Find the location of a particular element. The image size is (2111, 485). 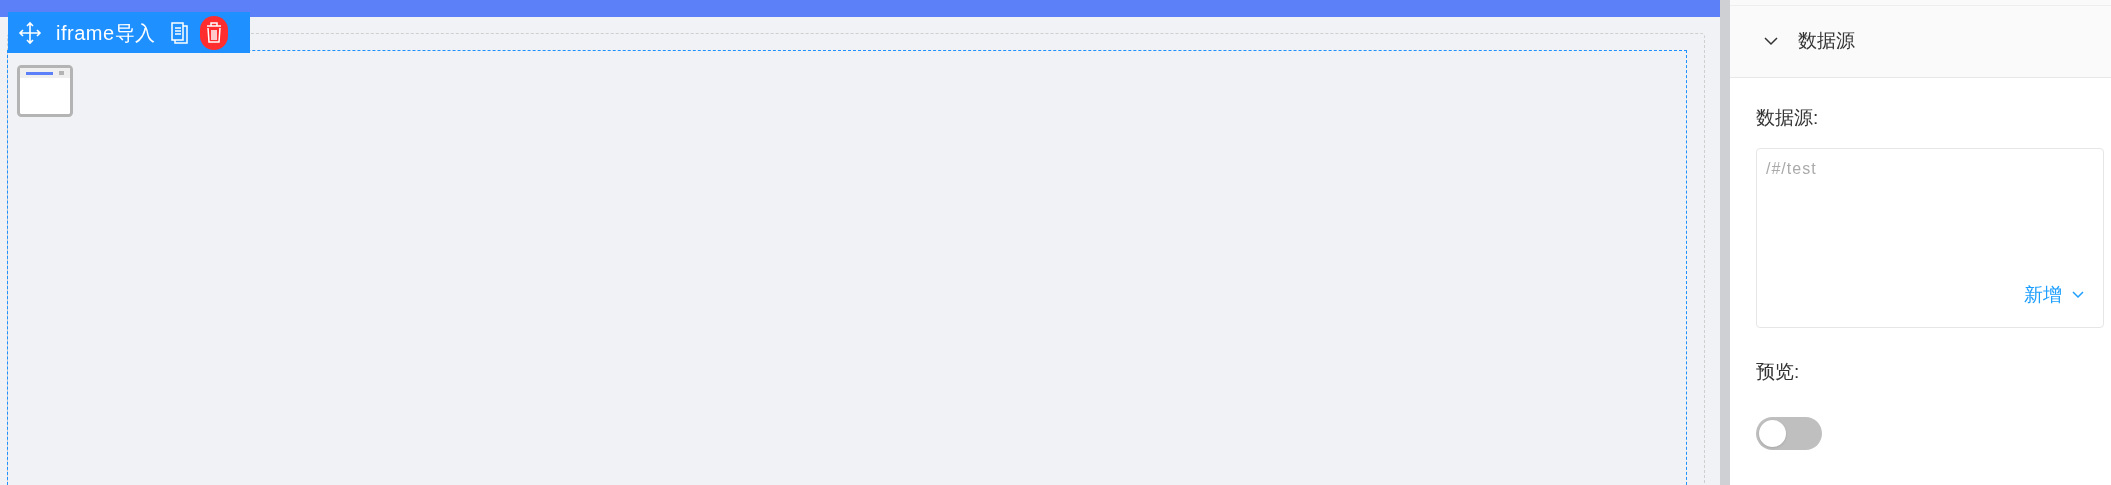

preview-toggle is located at coordinates (1789, 433).